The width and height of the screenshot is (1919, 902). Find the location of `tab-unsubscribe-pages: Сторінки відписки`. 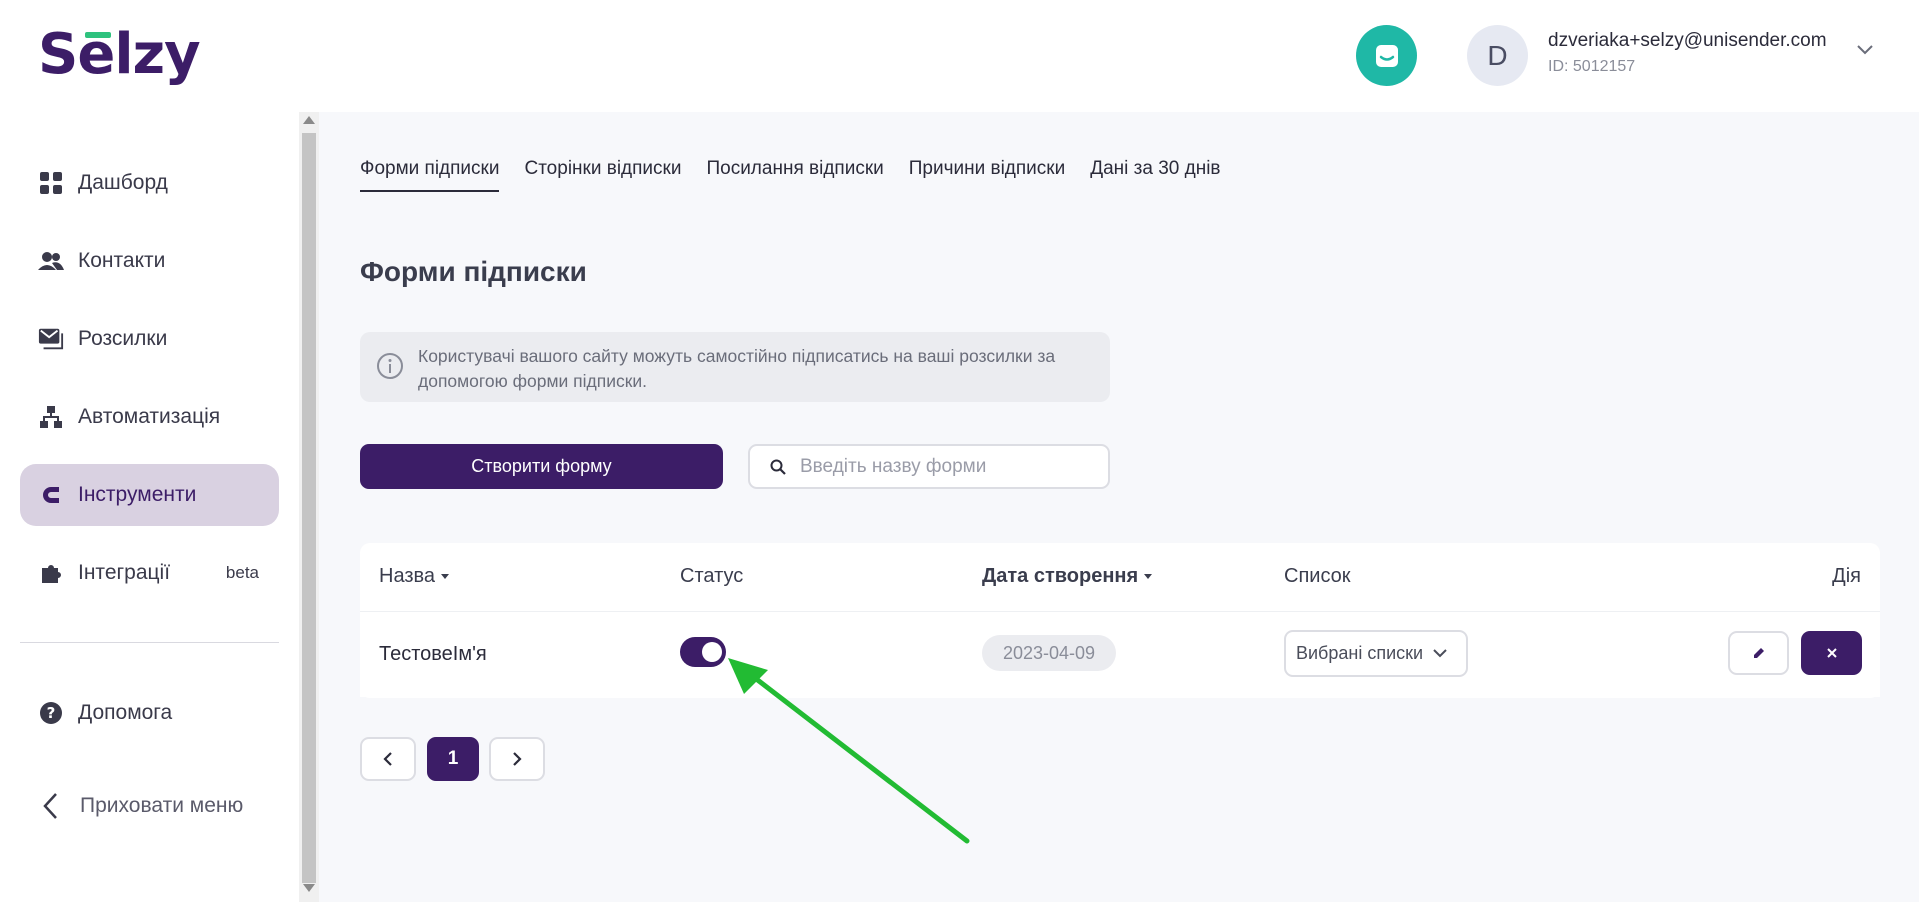

tab-unsubscribe-pages: Сторінки відписки is located at coordinates (602, 175).